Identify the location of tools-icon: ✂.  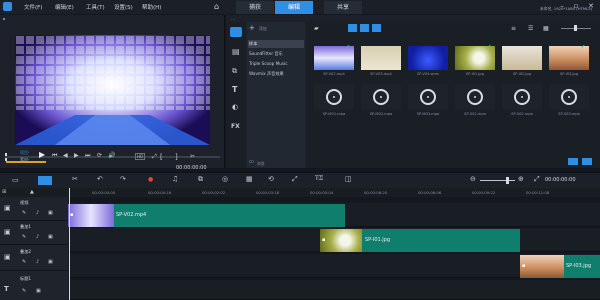
(75, 179).